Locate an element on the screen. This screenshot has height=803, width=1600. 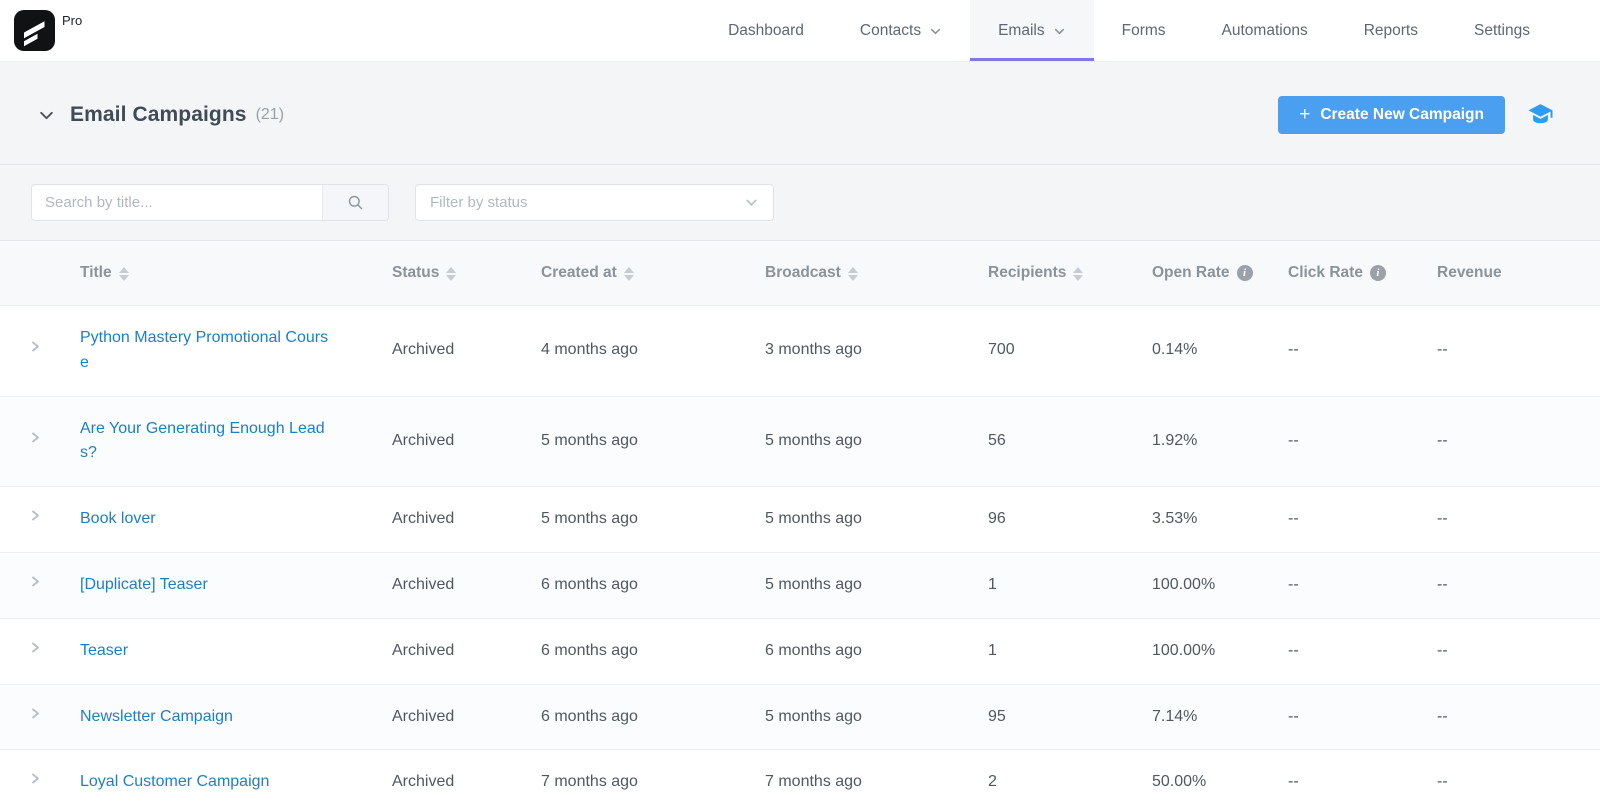
chevron-down-icon is located at coordinates (935, 31).